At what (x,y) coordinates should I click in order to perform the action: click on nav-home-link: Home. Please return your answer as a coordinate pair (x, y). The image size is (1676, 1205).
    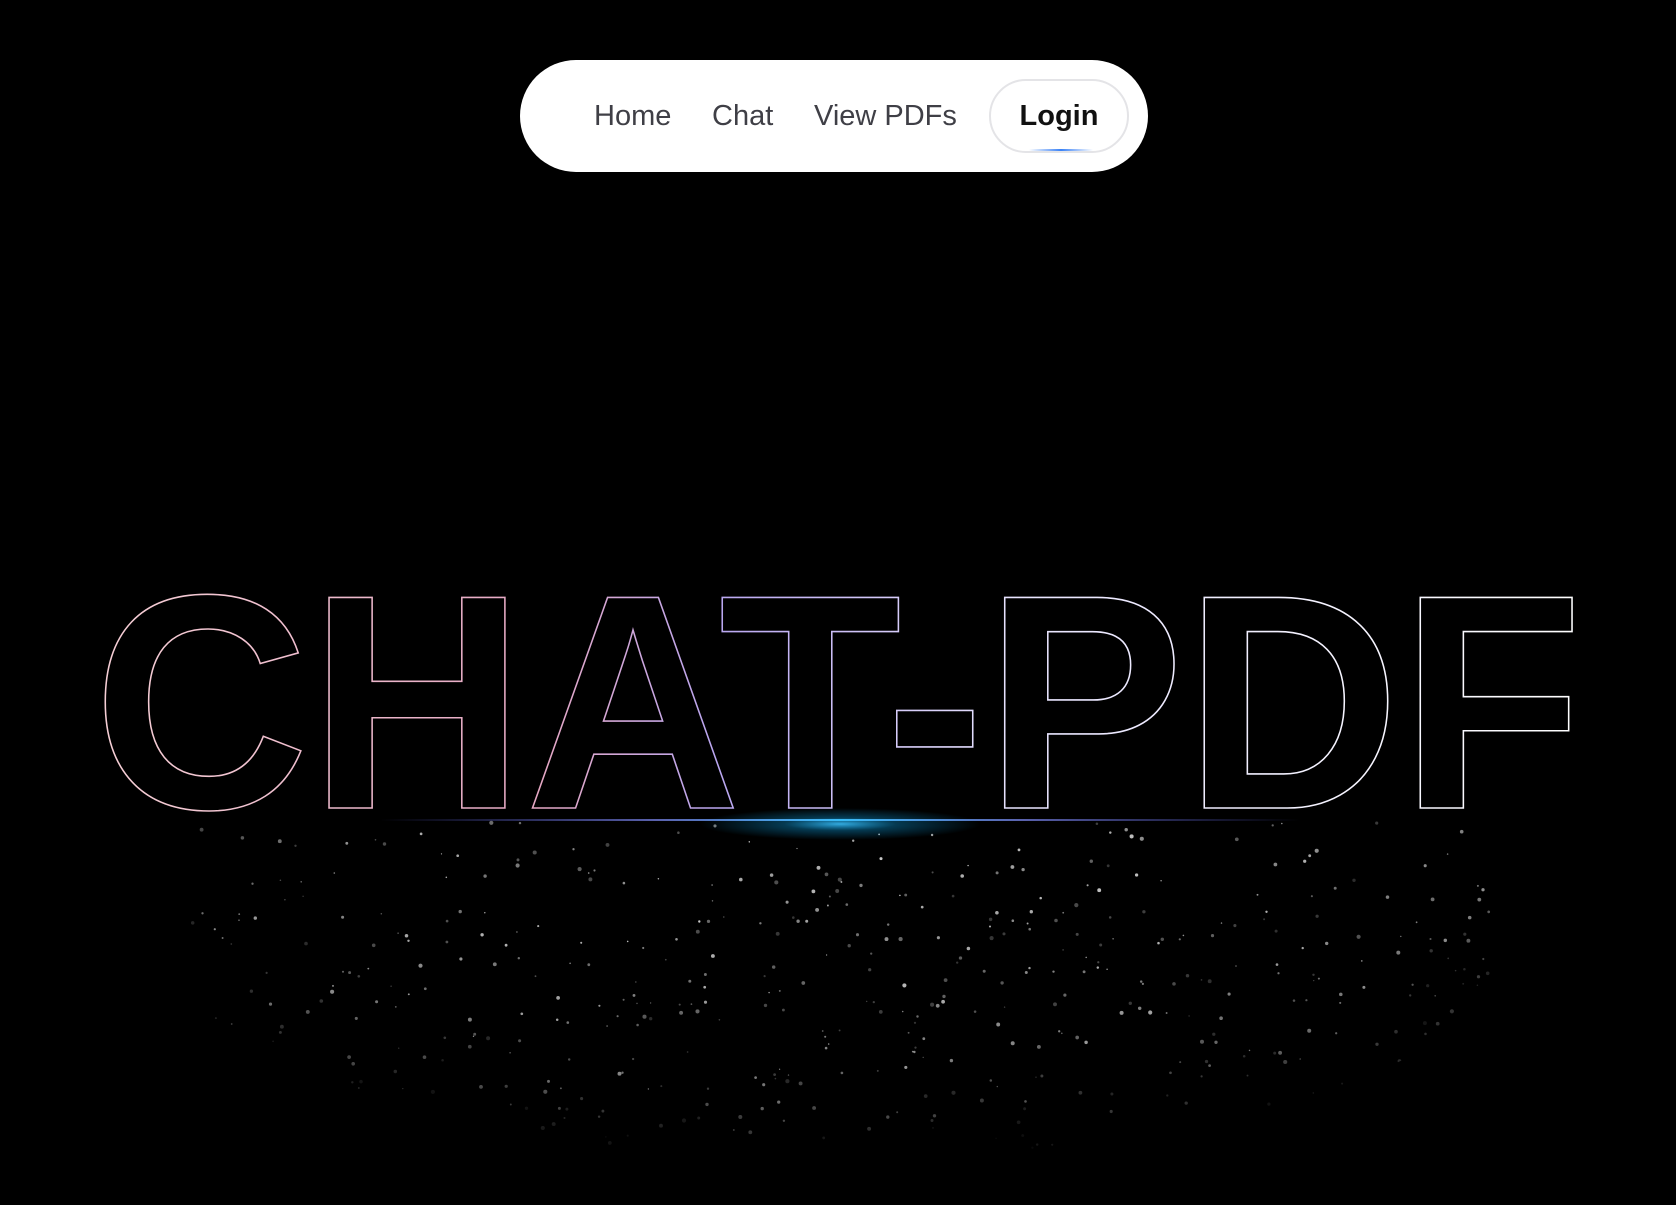
    Looking at the image, I should click on (632, 116).